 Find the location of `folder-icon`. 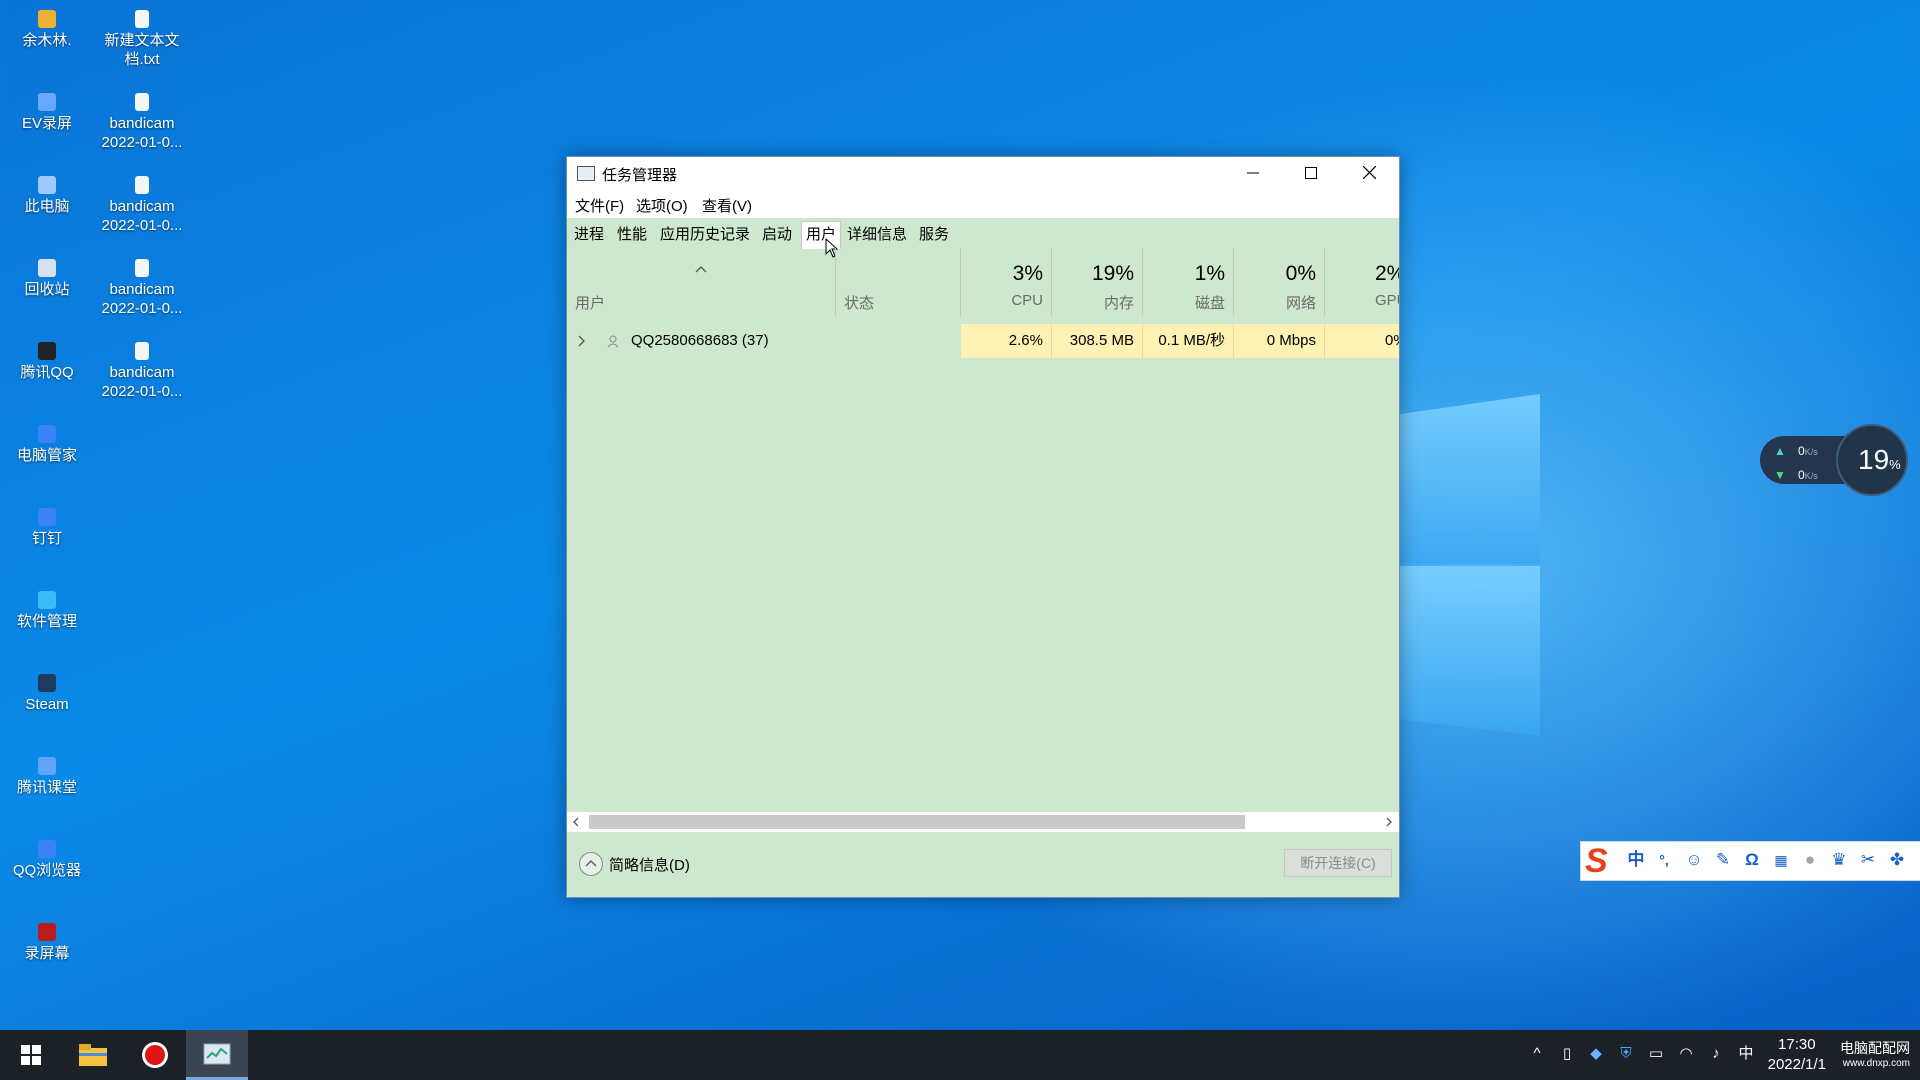

folder-icon is located at coordinates (93, 1055).